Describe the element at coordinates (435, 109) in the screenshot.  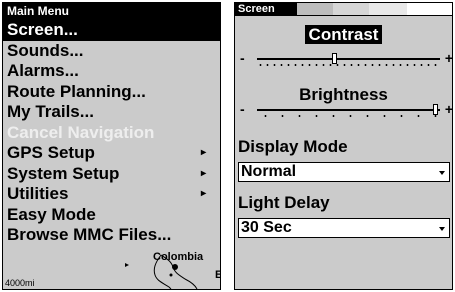
I see `brightness-thumb` at that location.